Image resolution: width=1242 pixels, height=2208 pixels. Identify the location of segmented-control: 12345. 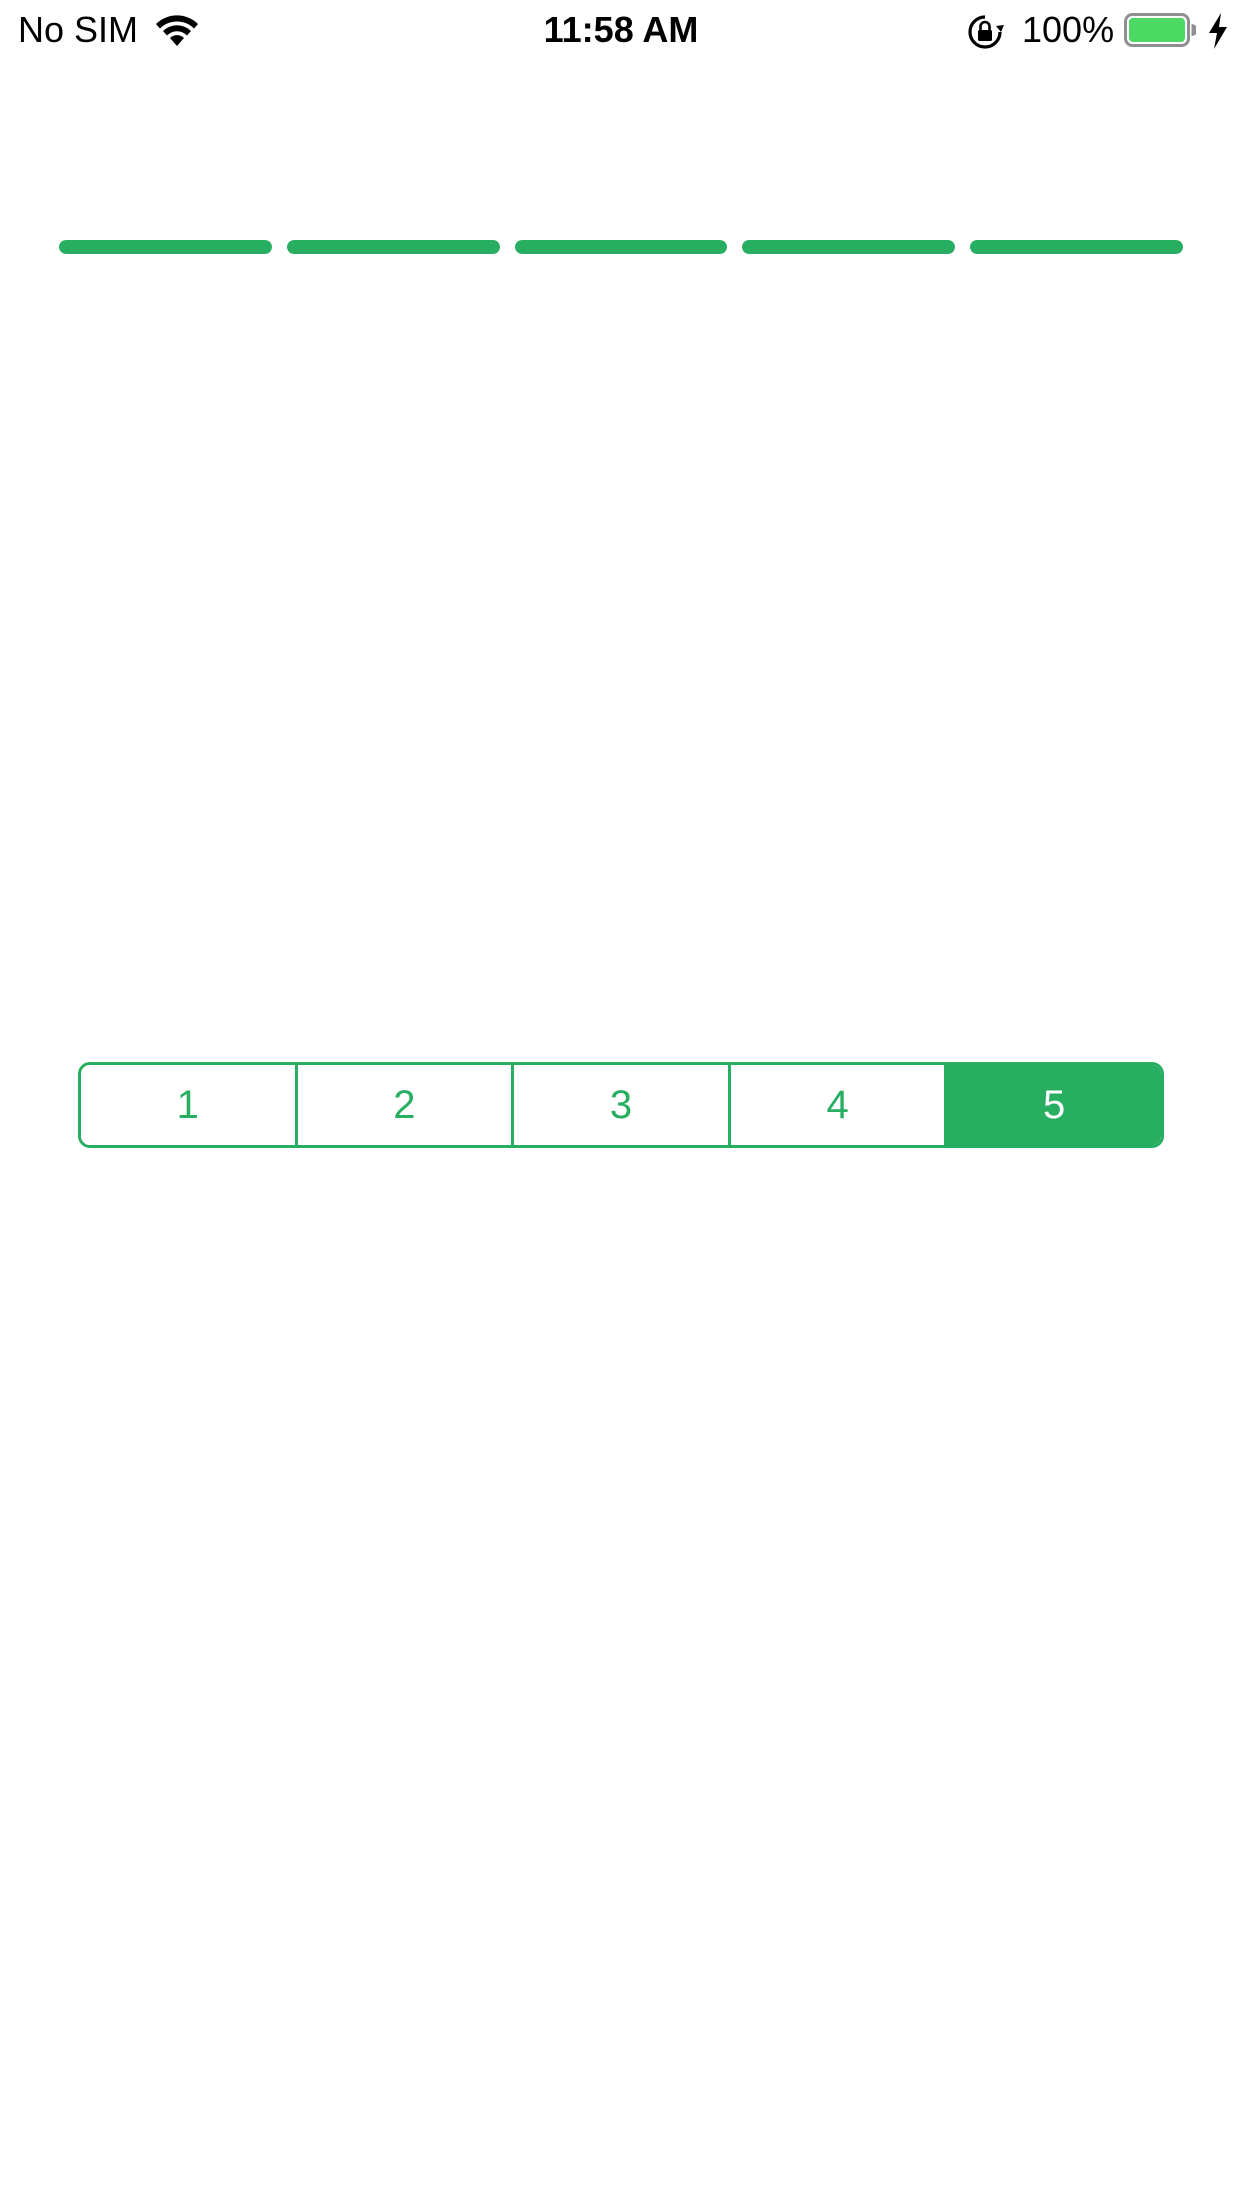
(621, 1105).